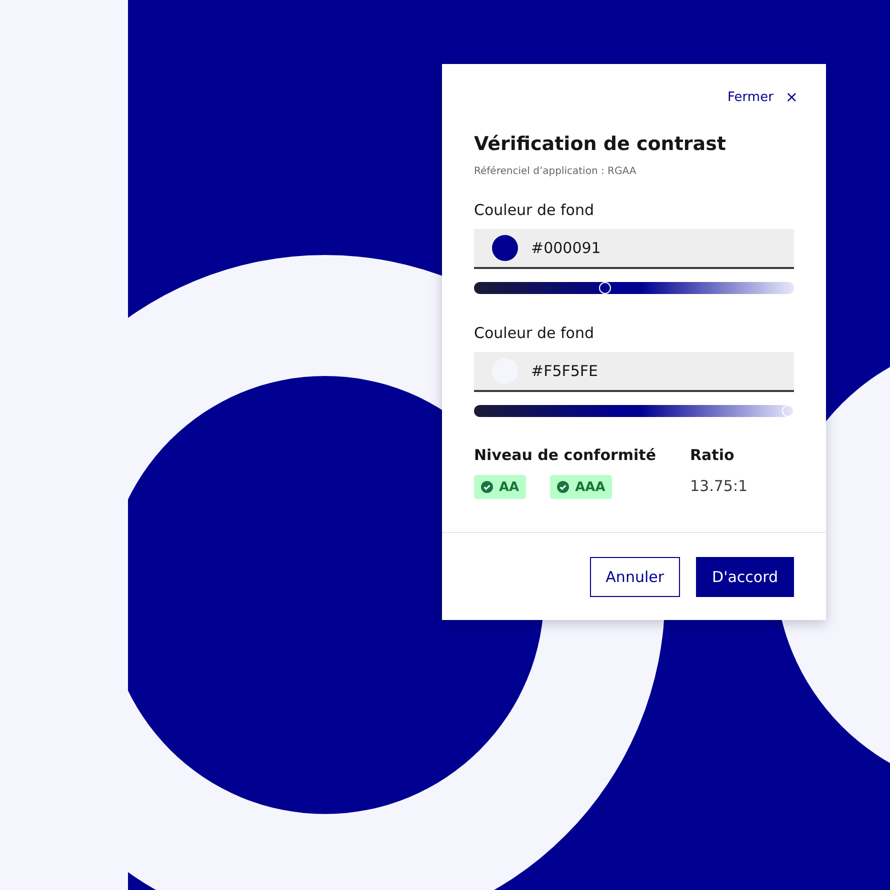 This screenshot has height=890, width=890. What do you see at coordinates (713, 455) in the screenshot?
I see `ratio-heading: Ratio` at bounding box center [713, 455].